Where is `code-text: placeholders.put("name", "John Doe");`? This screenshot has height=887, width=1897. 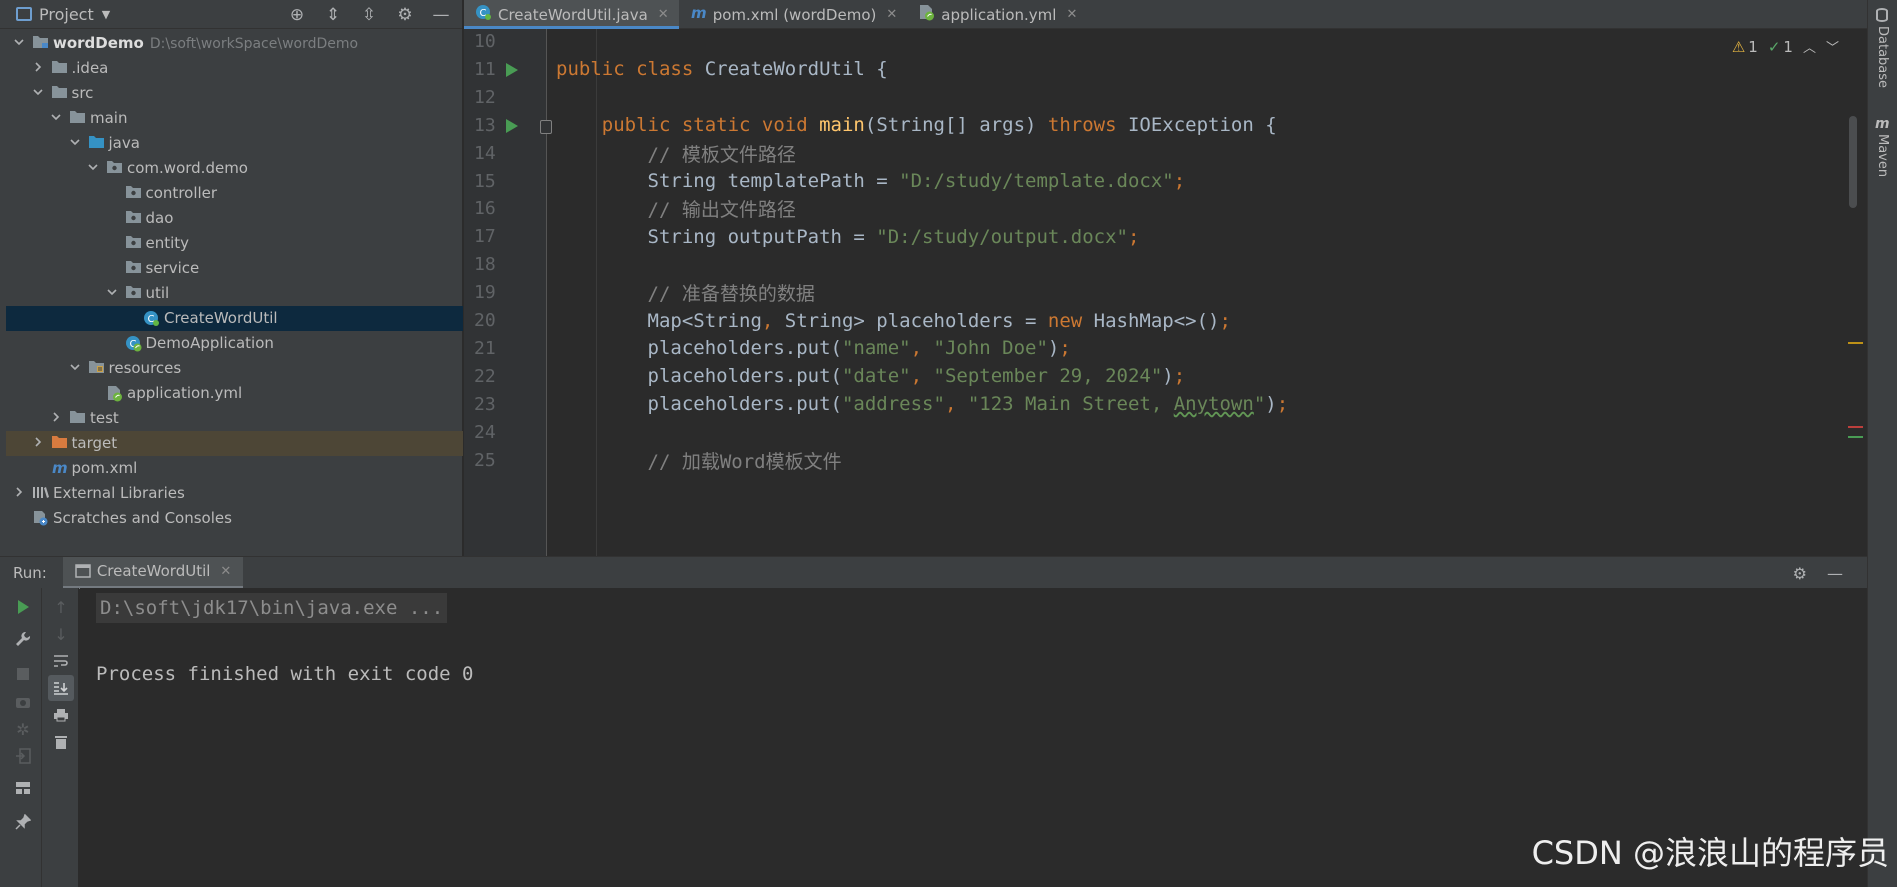 code-text: placeholders.put("name", "John Doe"); is located at coordinates (813, 348).